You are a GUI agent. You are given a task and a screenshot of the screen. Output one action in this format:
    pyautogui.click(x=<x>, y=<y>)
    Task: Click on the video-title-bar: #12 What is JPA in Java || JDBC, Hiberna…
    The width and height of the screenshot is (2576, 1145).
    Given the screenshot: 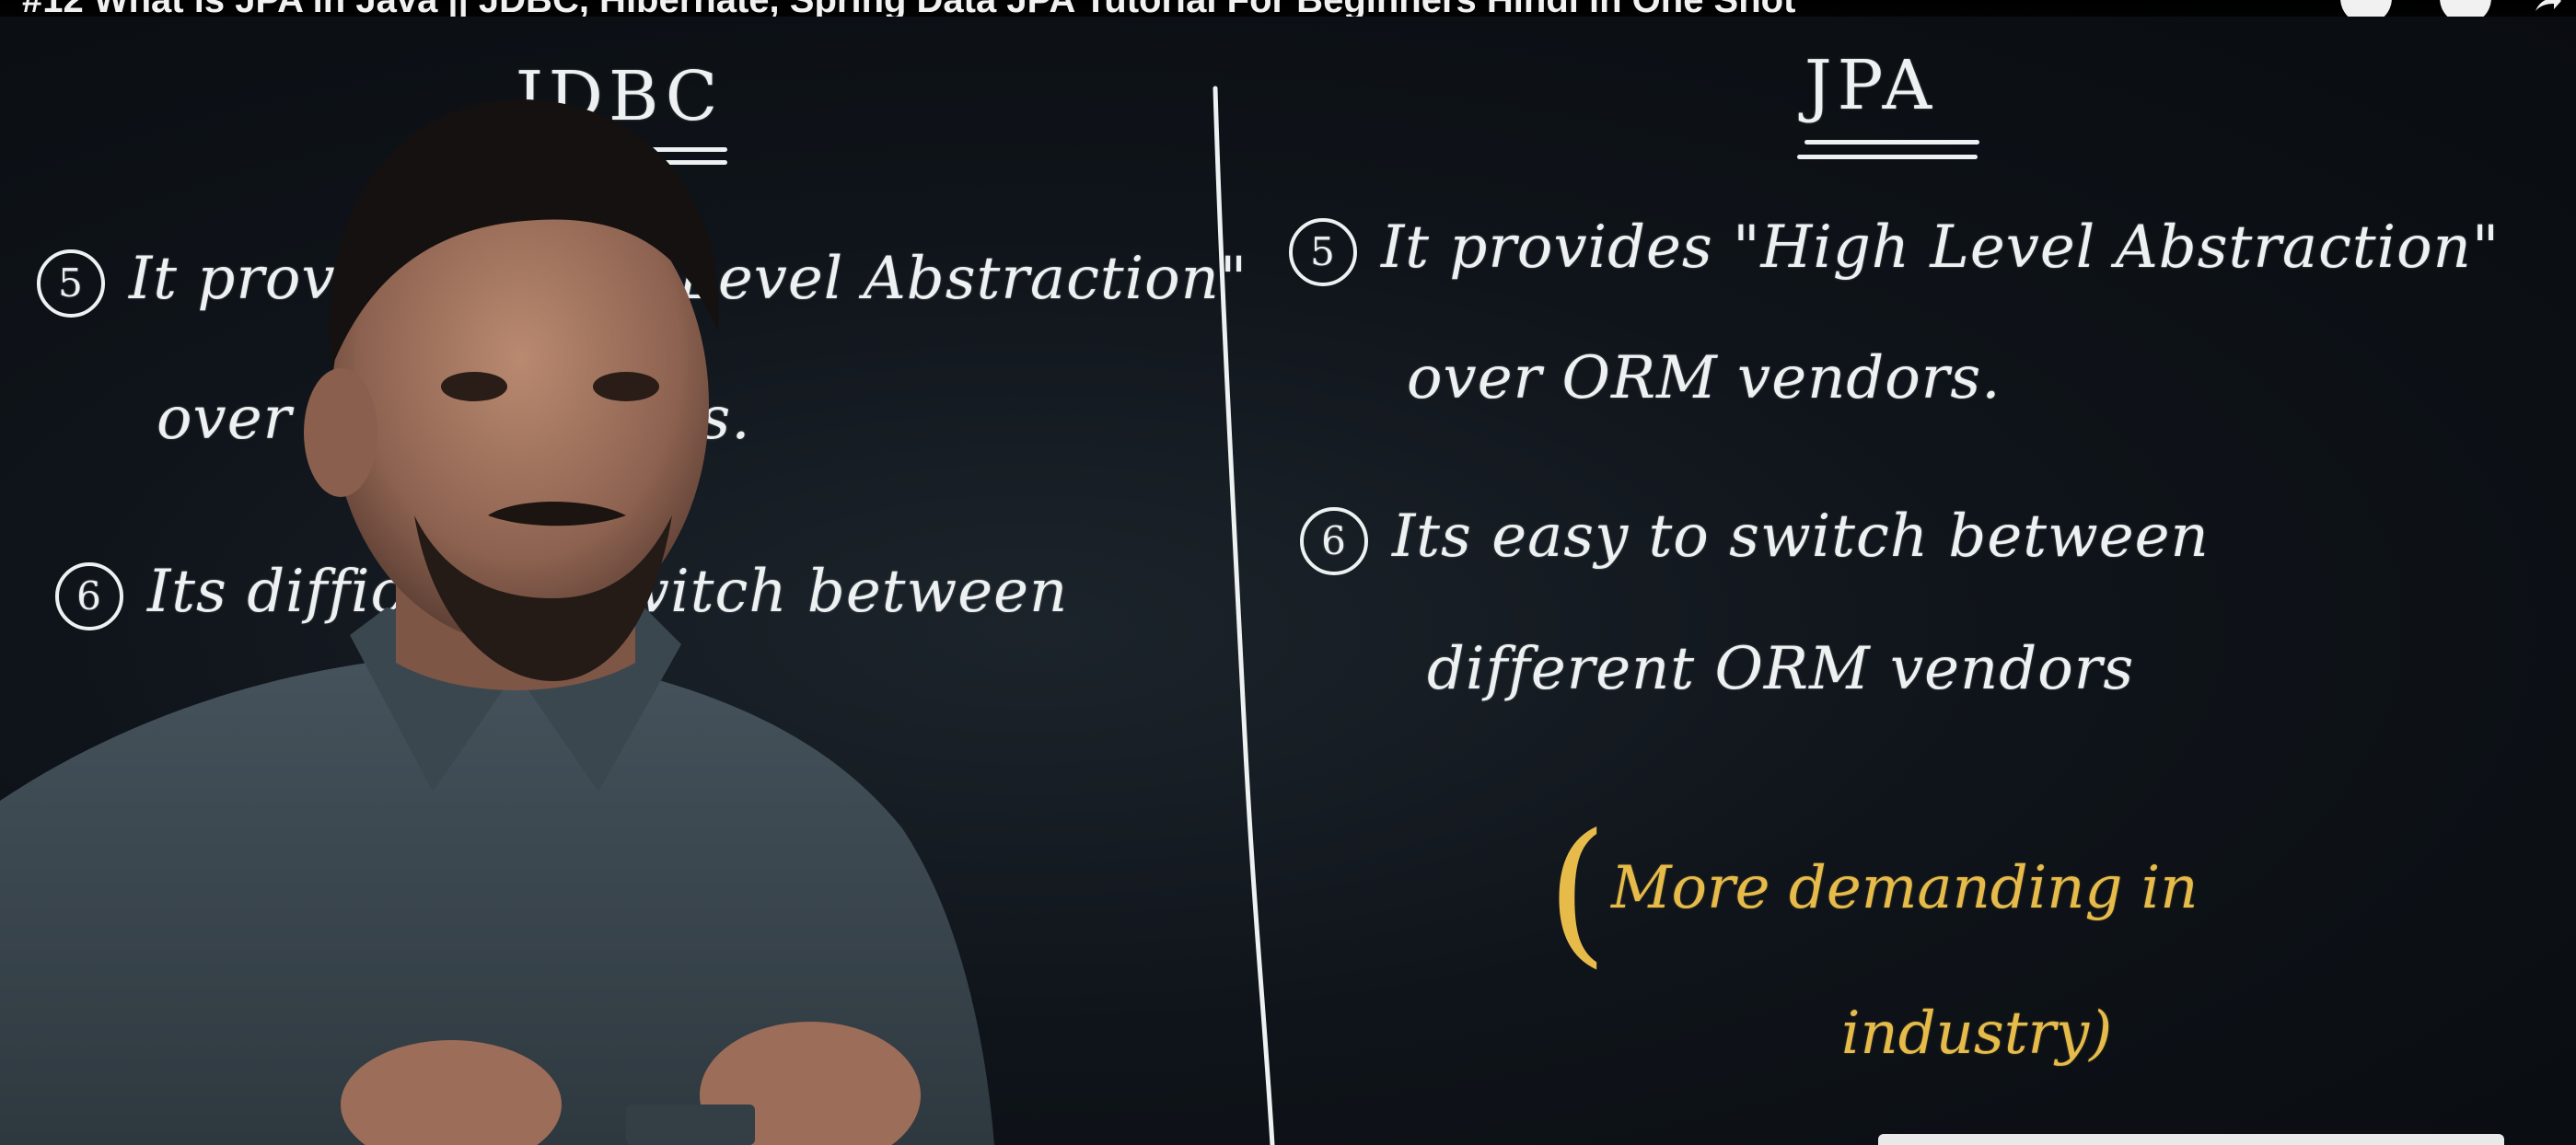 What is the action you would take?
    pyautogui.click(x=1288, y=8)
    